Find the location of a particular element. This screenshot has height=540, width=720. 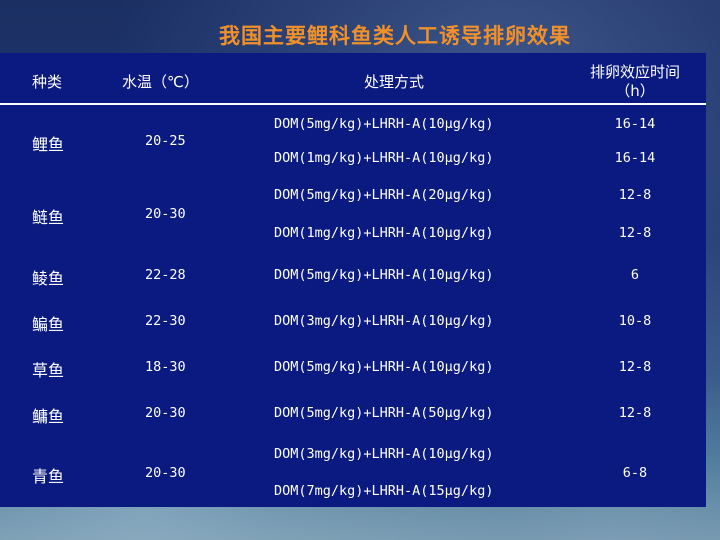

time-bighead-carp: 12-8 is located at coordinates (635, 413).